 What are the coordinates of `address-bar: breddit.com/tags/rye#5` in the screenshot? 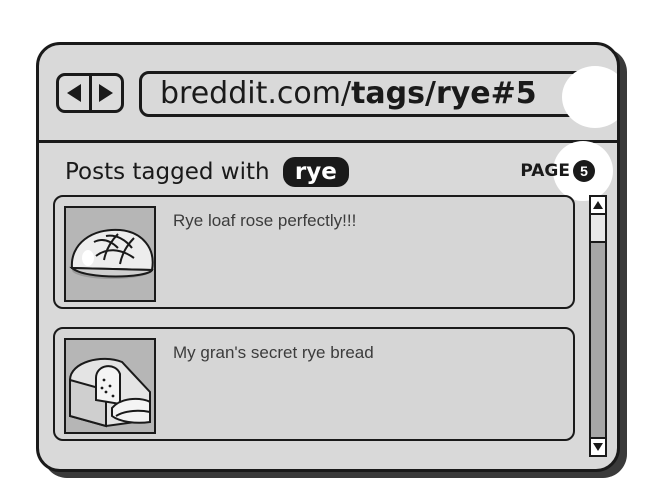 It's located at (378, 97).